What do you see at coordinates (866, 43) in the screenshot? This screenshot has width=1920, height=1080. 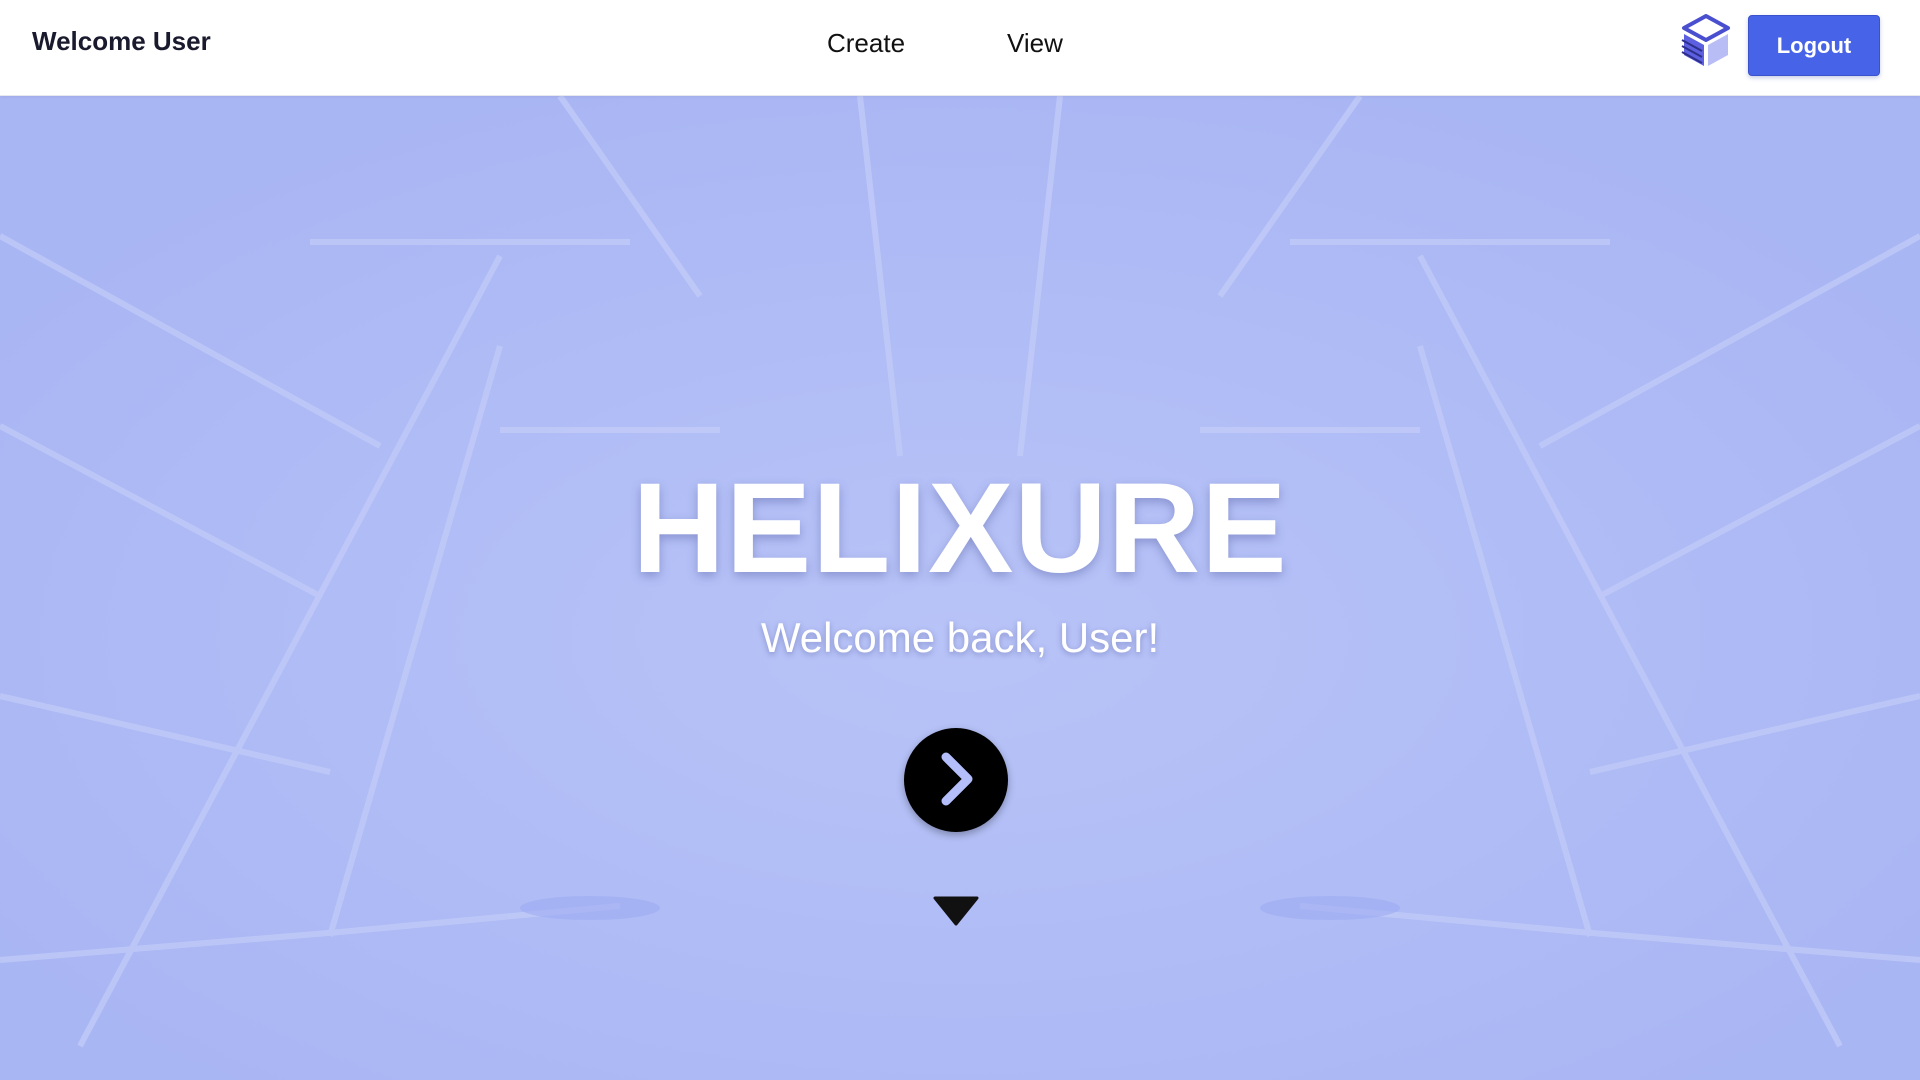 I see `nav-link-create: Create` at bounding box center [866, 43].